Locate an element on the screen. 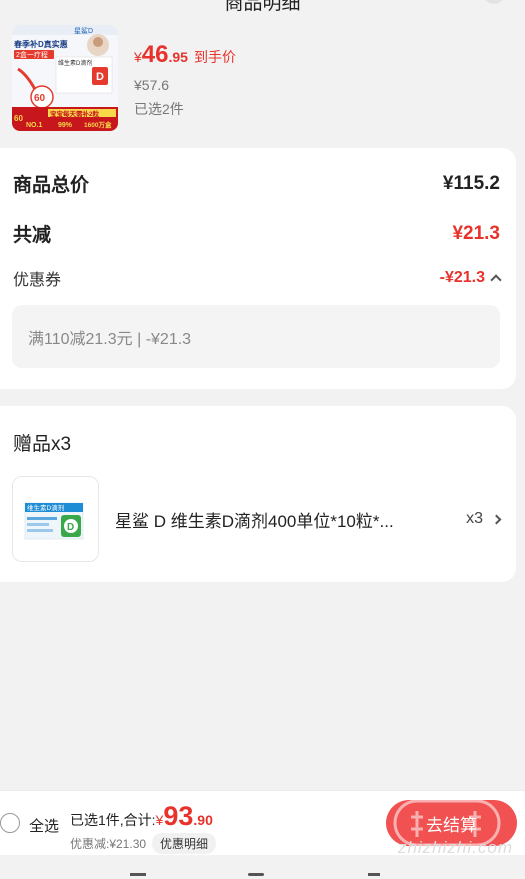 This screenshot has width=525, height=879. discount-line: 优惠减:¥21.30 优惠明细 is located at coordinates (143, 843).